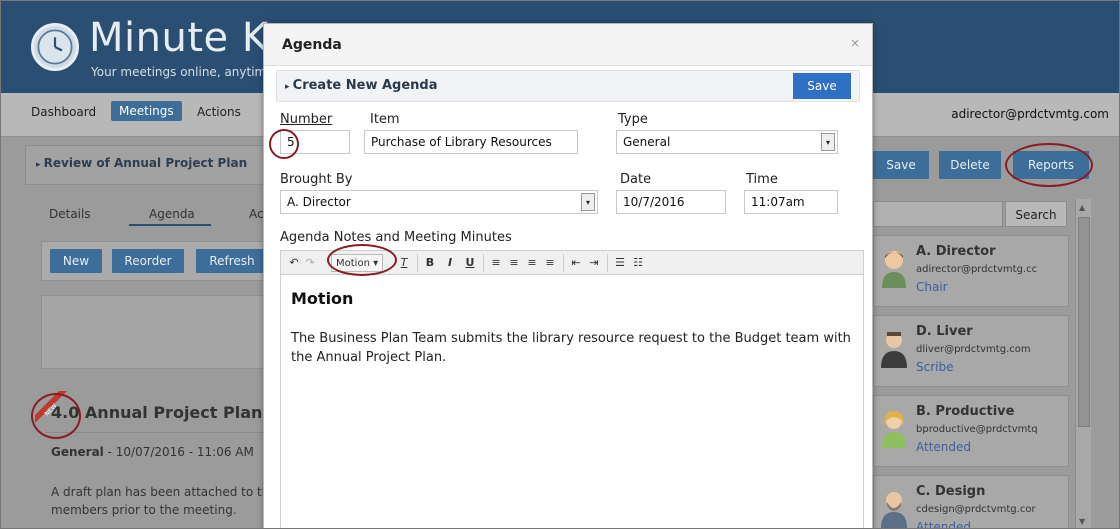 The height and width of the screenshot is (529, 1120). Describe the element at coordinates (971, 502) in the screenshot. I see `attendee-card: C. Design cdesign@prdctvmtg.cor Attended` at that location.